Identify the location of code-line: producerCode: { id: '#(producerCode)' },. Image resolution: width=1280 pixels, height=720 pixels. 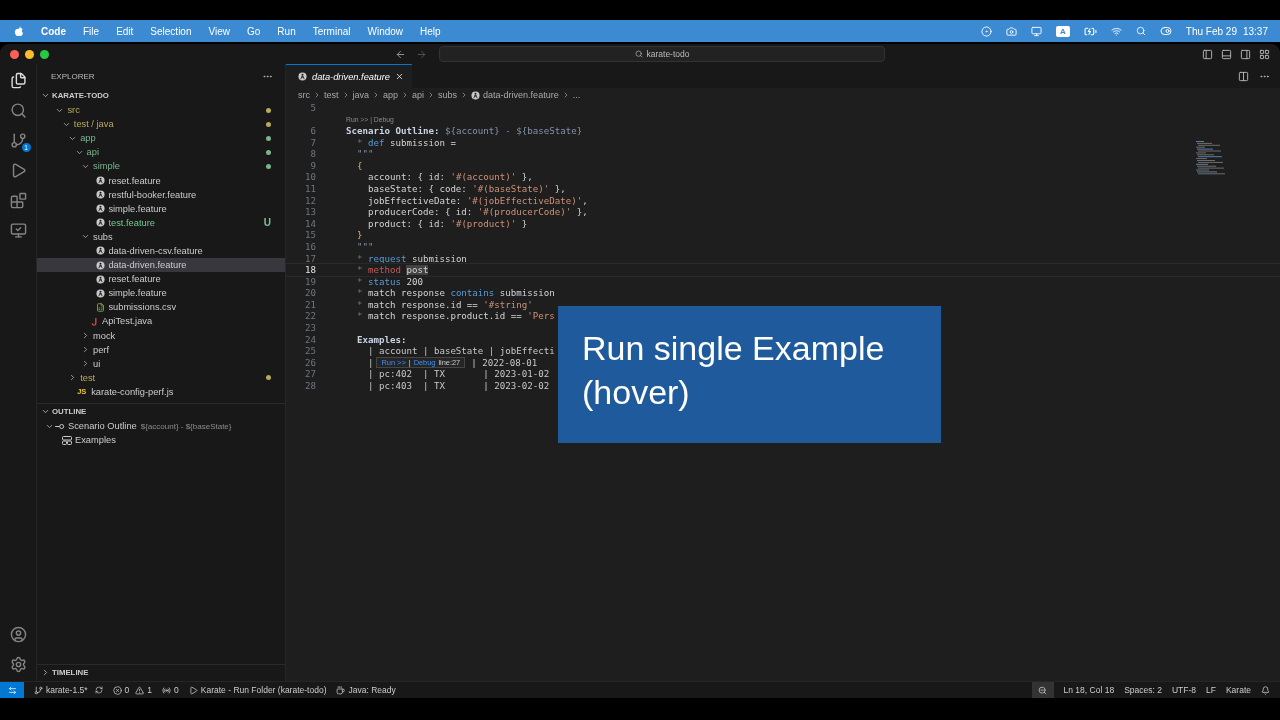
(477, 212).